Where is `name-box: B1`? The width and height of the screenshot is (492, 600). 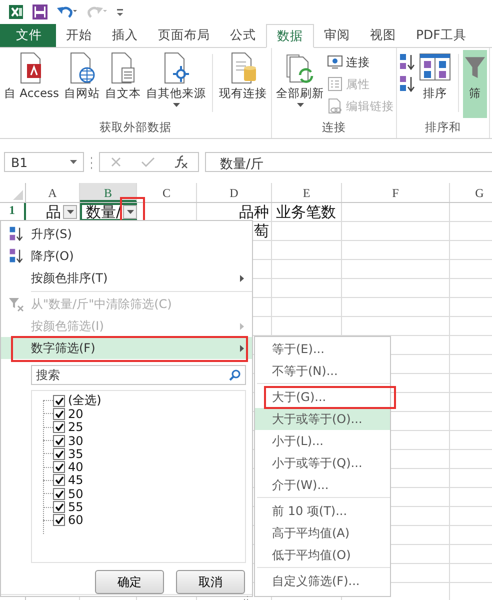
name-box: B1 is located at coordinates (44, 162).